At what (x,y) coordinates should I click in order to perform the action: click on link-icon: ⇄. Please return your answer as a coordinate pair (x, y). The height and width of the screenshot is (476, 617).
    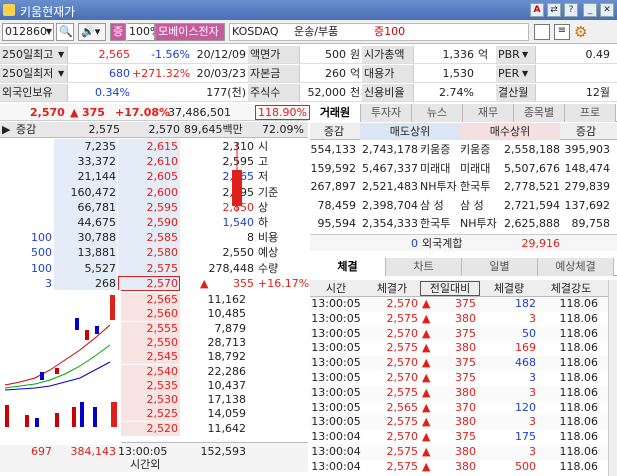
    Looking at the image, I should click on (554, 10).